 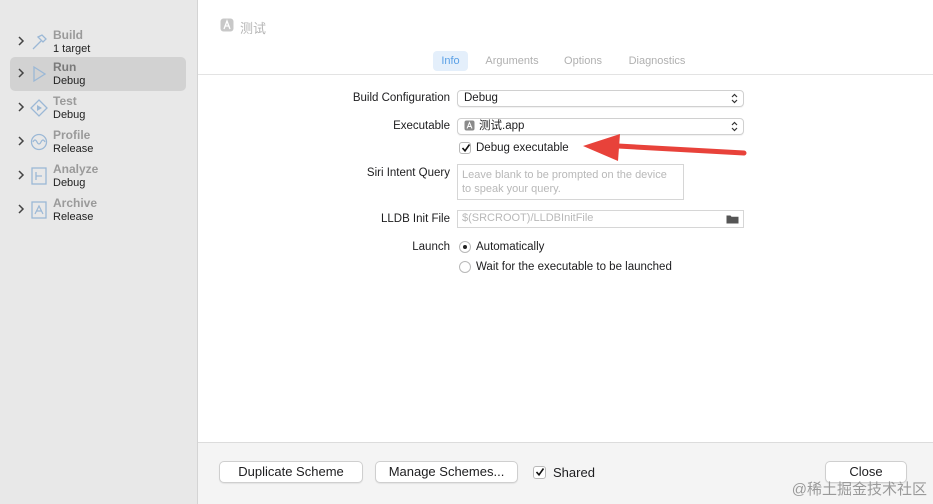 I want to click on sidebar-item-archive: Archive Release, so click(x=98, y=210).